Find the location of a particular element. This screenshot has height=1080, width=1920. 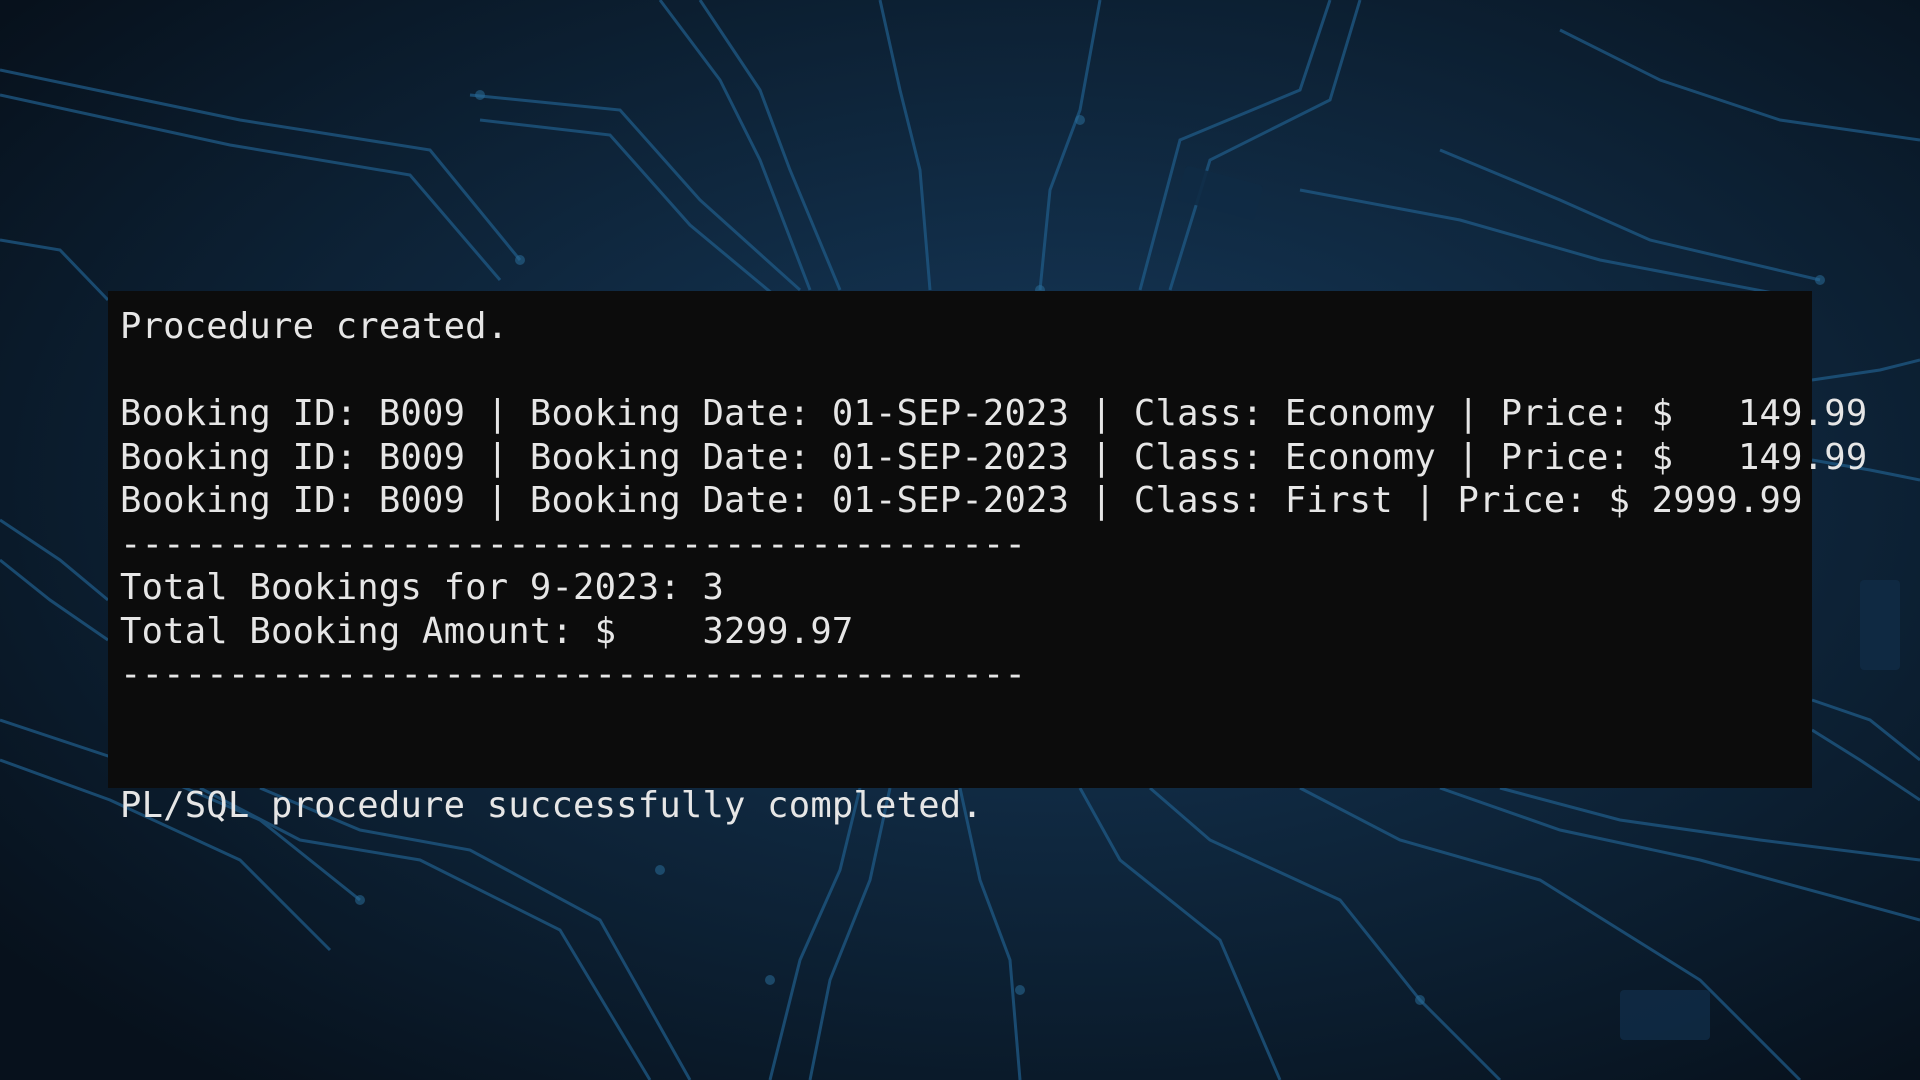

total-bookings-line: Total Bookings for 9-2023: 3 is located at coordinates (422, 587).